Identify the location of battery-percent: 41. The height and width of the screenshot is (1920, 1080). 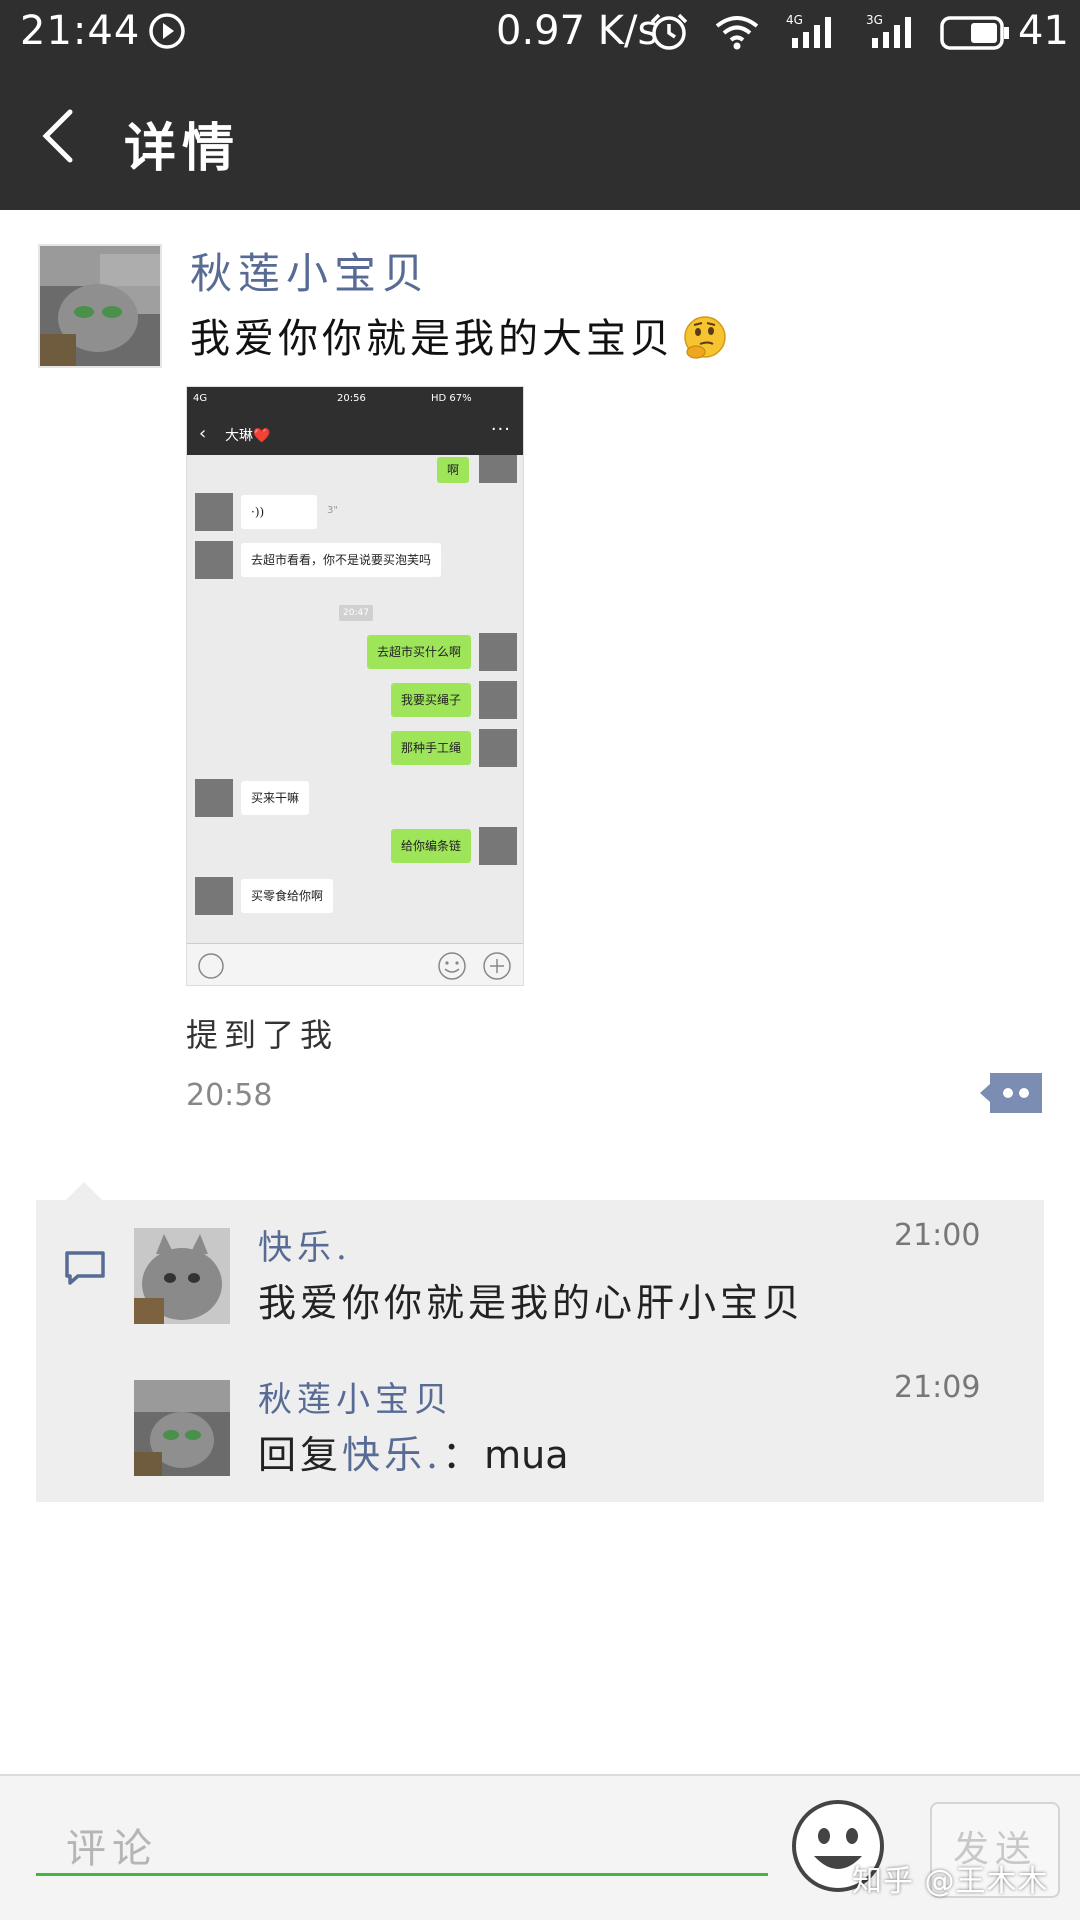
(1043, 31).